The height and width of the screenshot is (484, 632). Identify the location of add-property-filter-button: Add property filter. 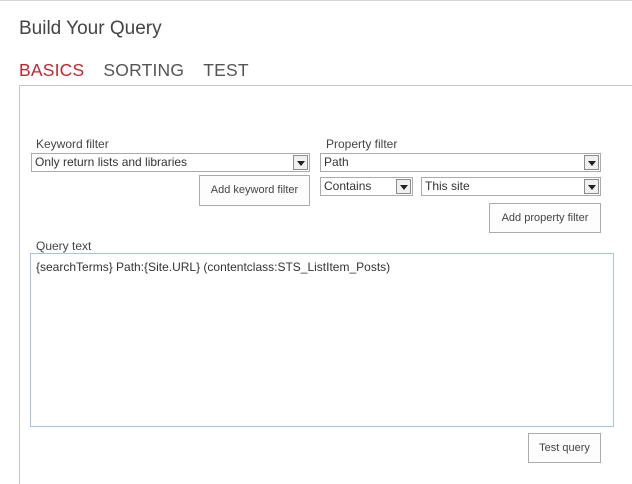
(545, 218).